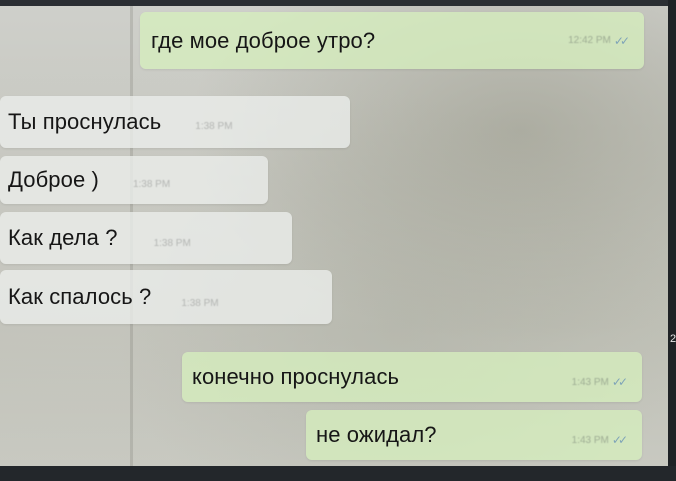 The image size is (676, 481). Describe the element at coordinates (474, 435) in the screenshot. I see `message-outgoing: не ожидал? 1:43 PM ✓✓` at that location.